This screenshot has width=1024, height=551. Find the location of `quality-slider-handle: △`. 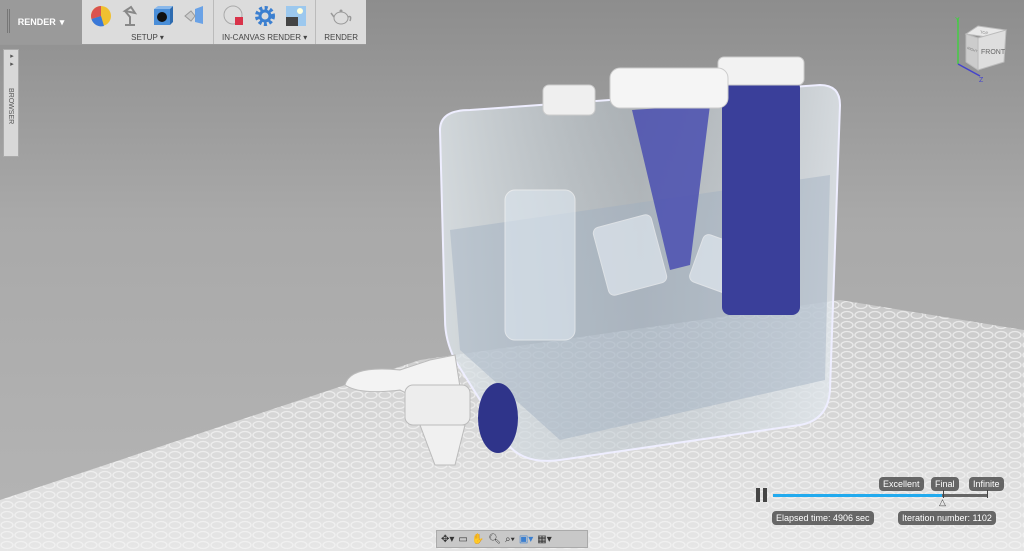

quality-slider-handle: △ is located at coordinates (942, 502).